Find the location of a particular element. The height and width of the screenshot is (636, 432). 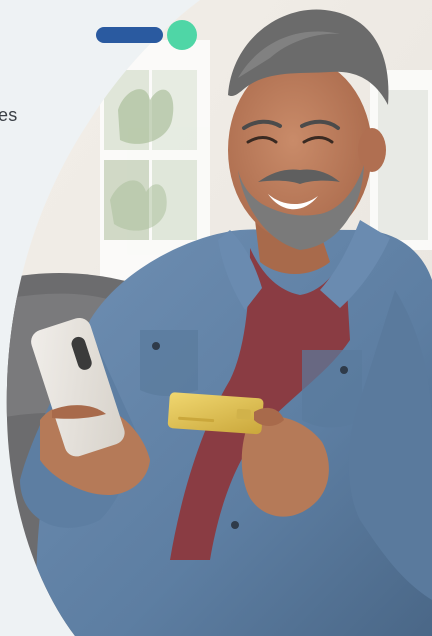

carousel-pager is located at coordinates (146, 35).